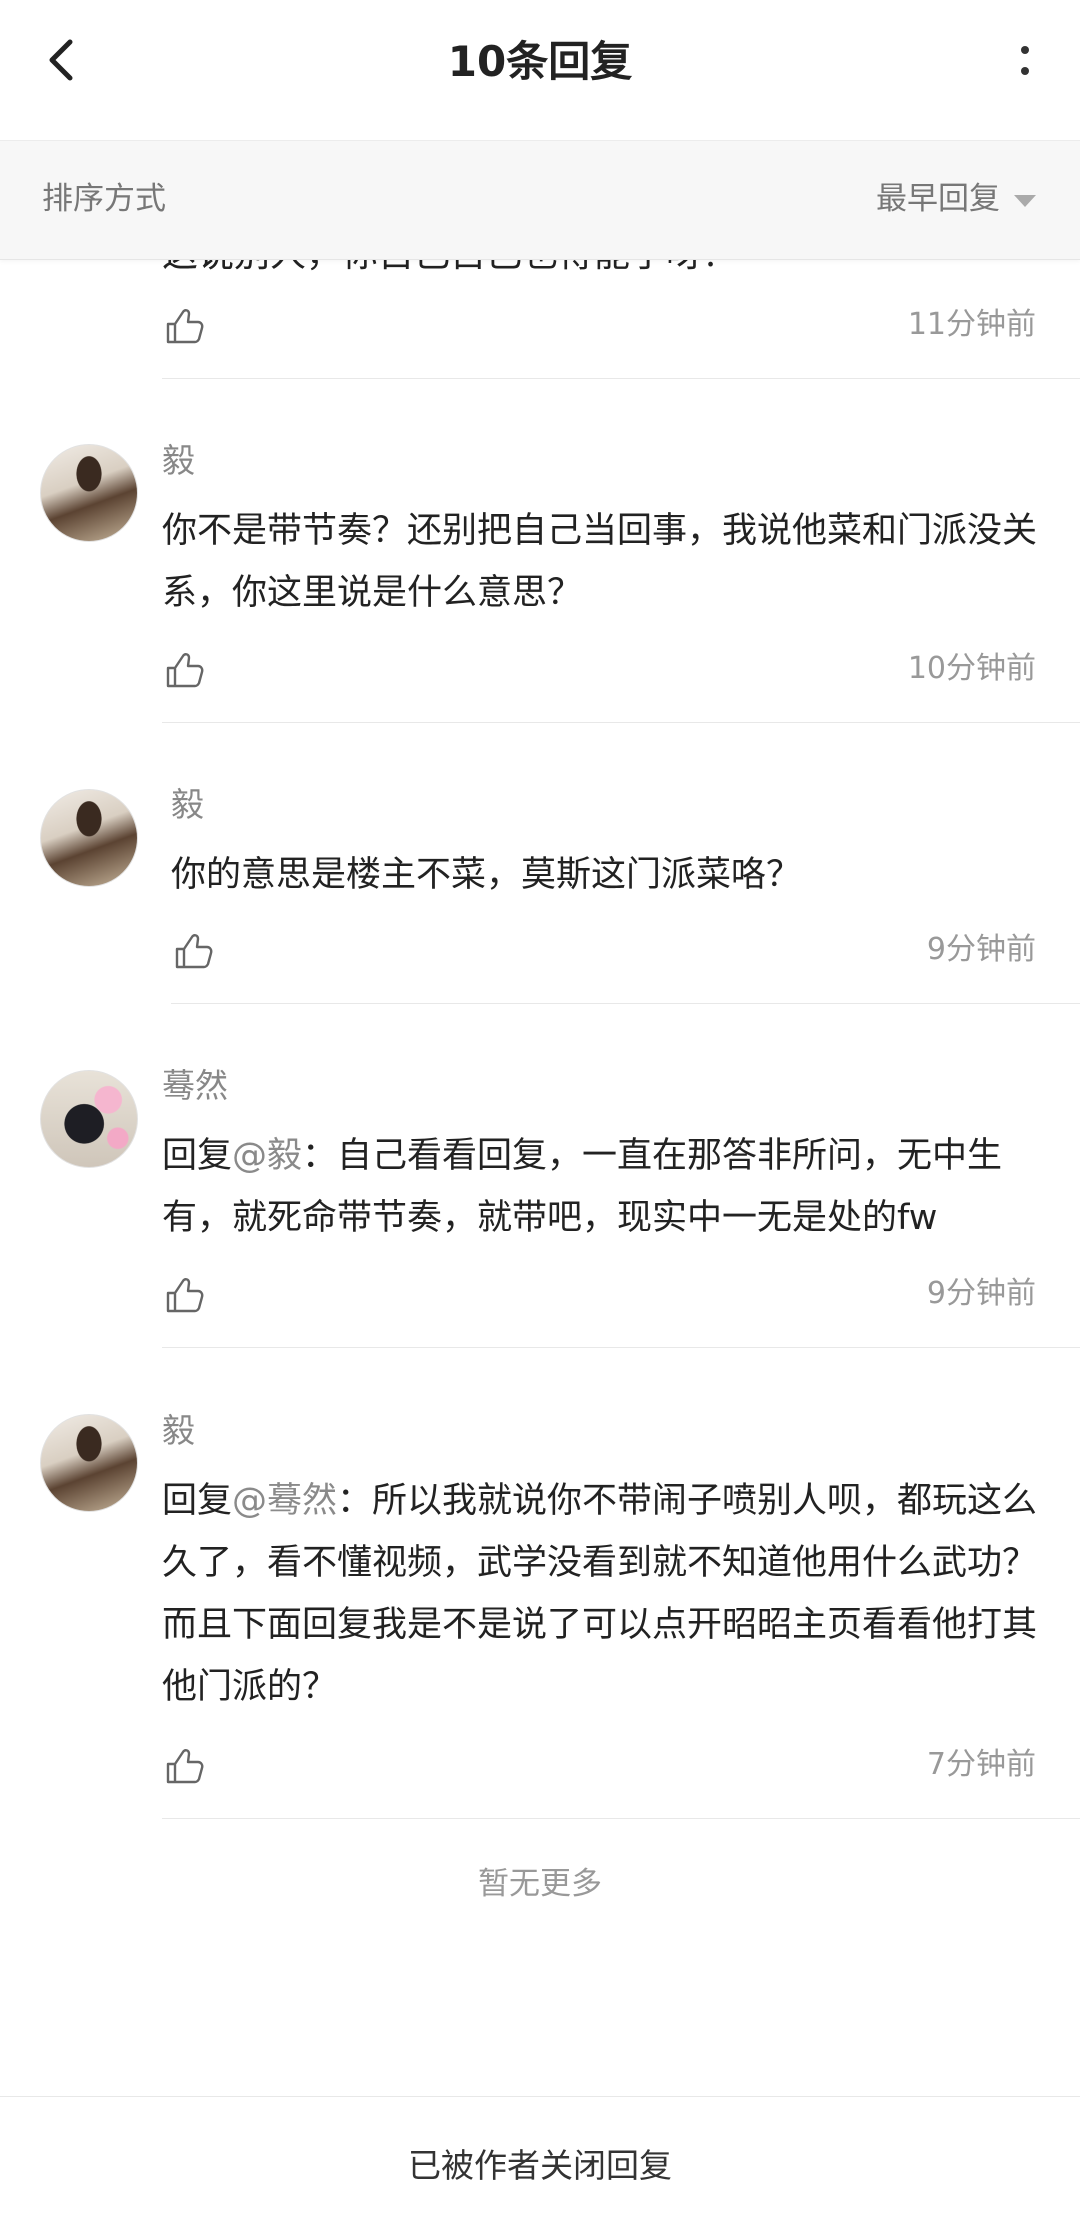 This screenshot has height=2236, width=1080. I want to click on more-options-button, so click(1025, 63).